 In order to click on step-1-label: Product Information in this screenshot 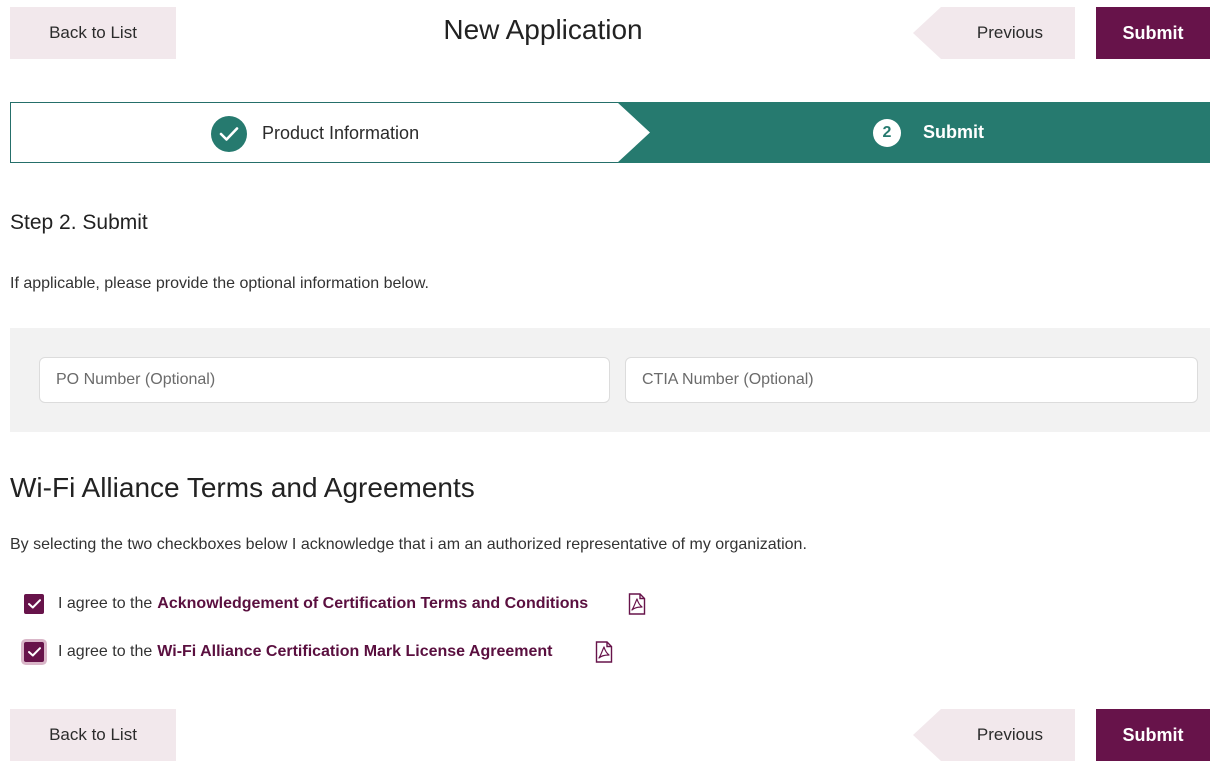, I will do `click(341, 133)`.